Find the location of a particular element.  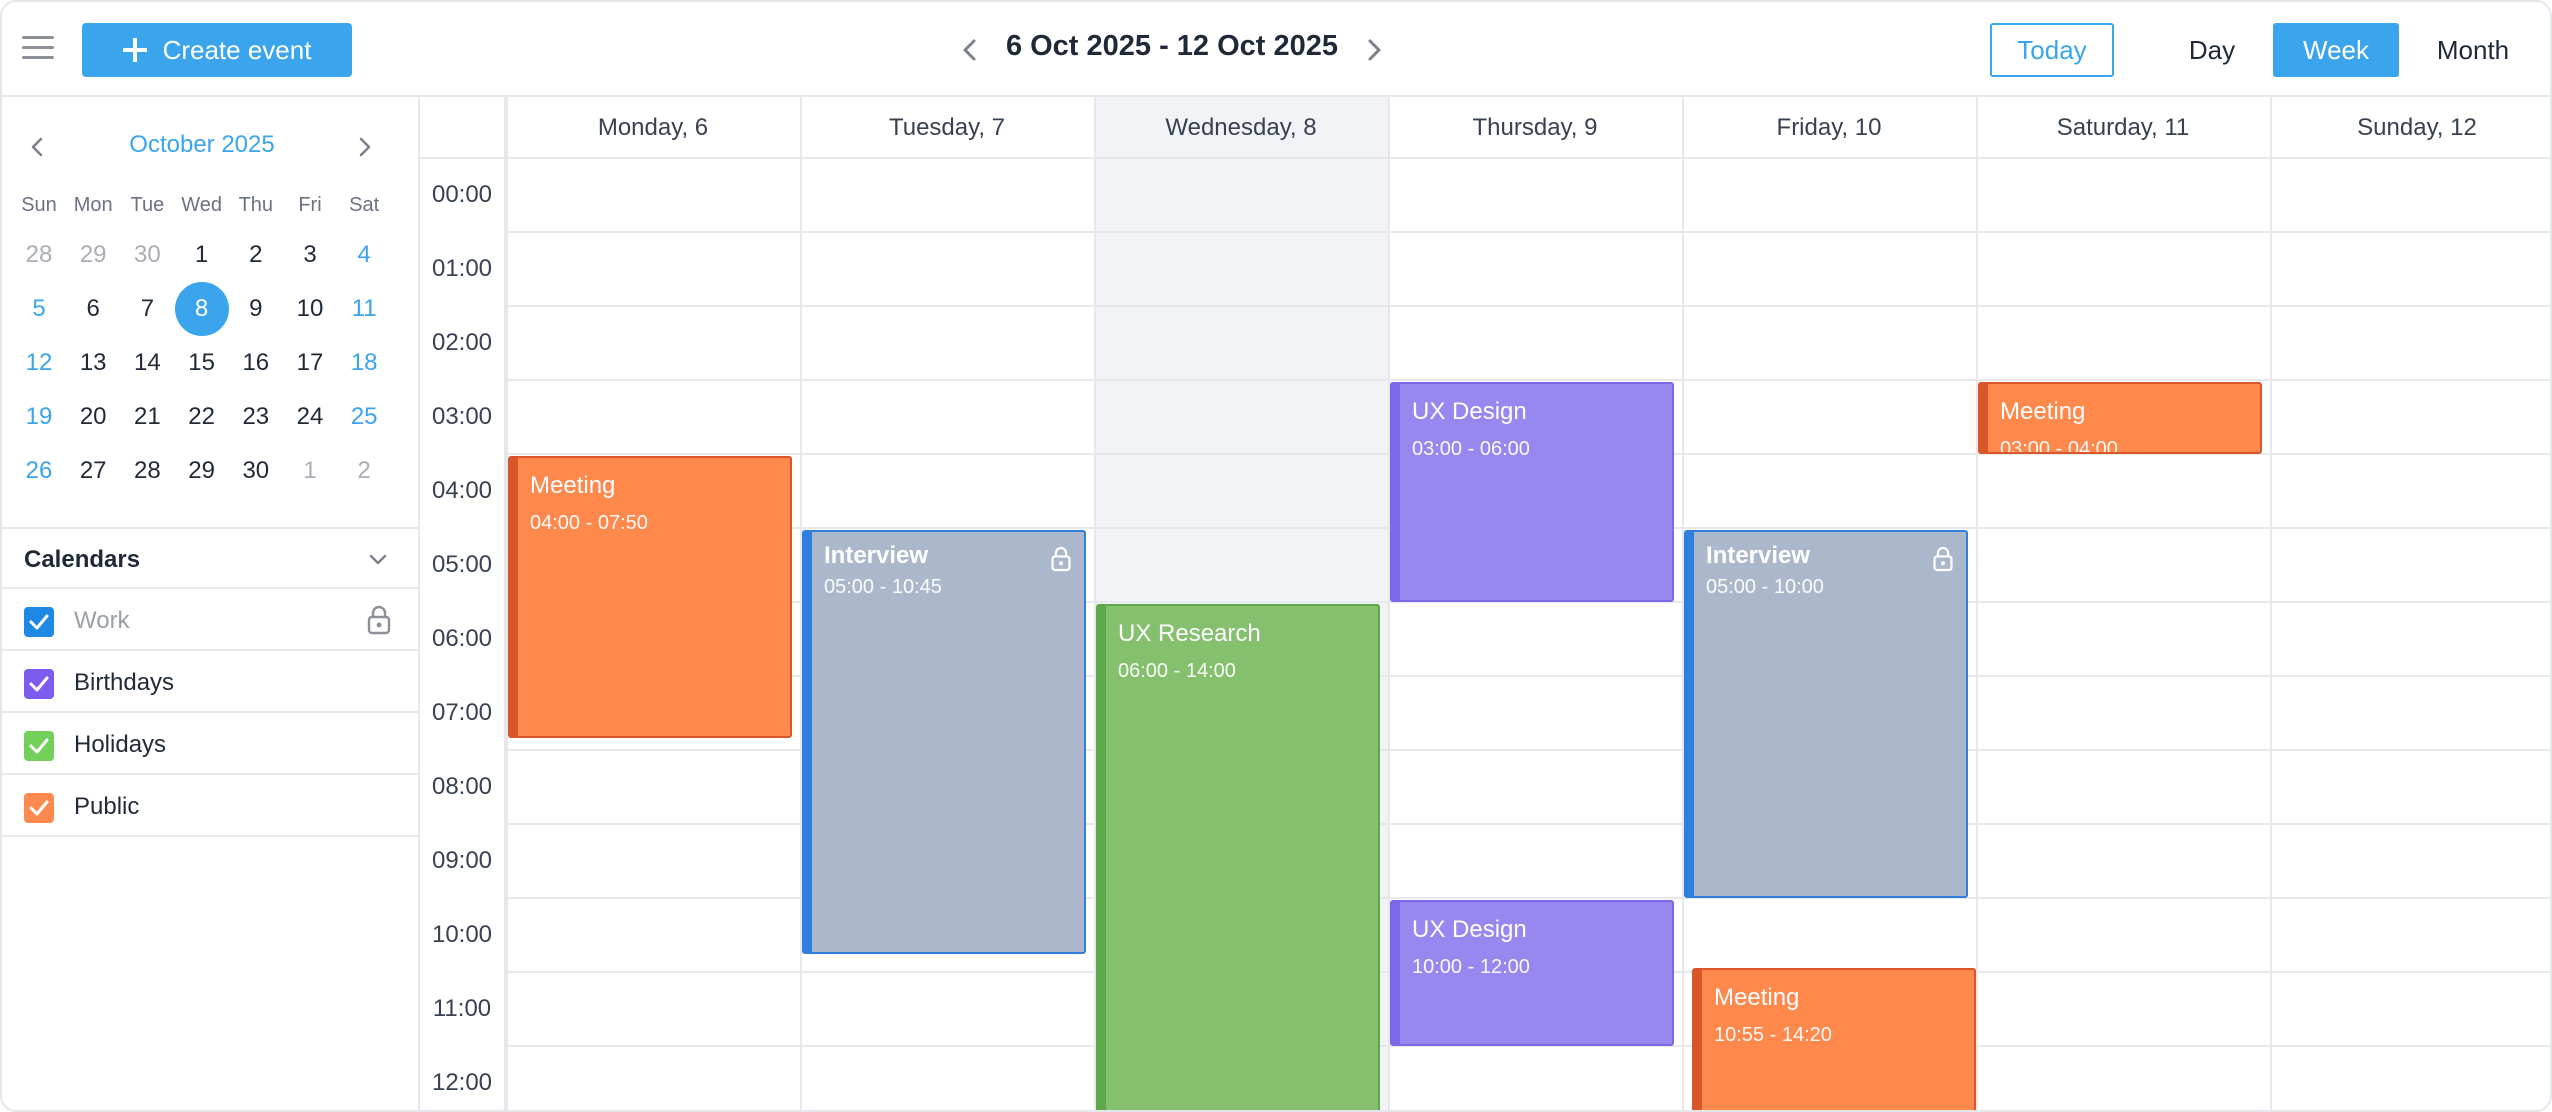

event-color-bar is located at coordinates (808, 742).